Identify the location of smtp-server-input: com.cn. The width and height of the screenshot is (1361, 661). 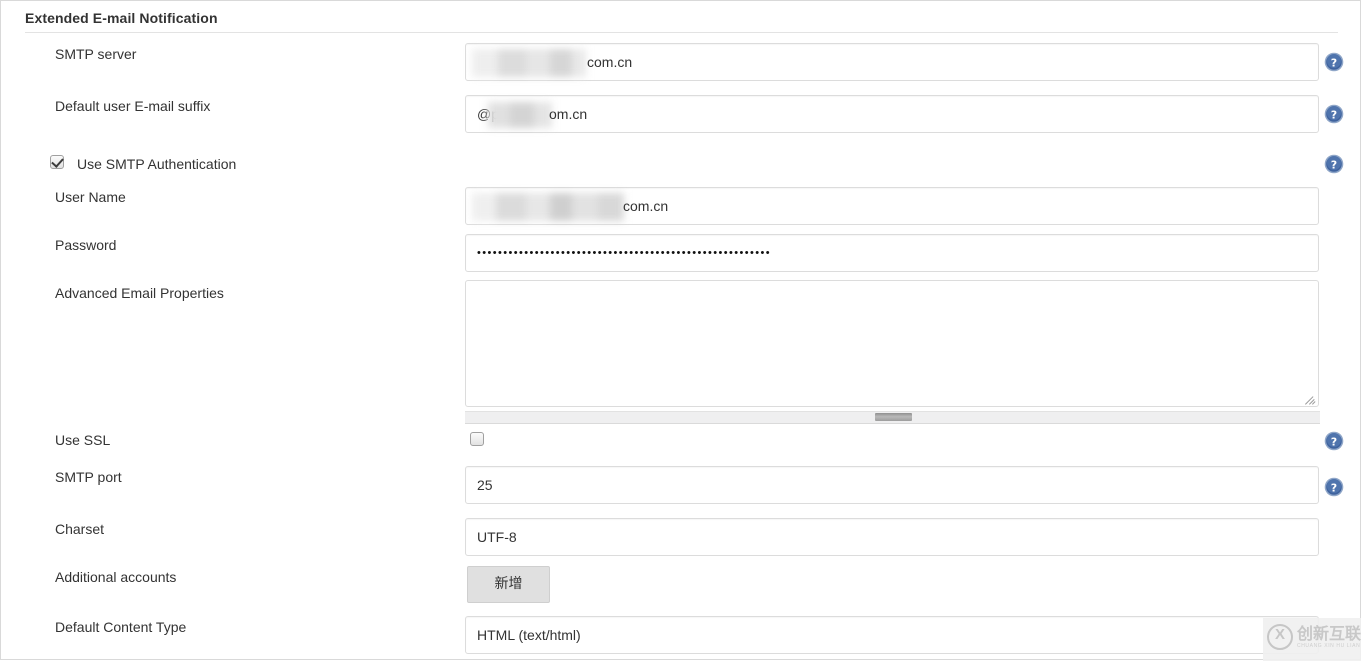
(892, 62).